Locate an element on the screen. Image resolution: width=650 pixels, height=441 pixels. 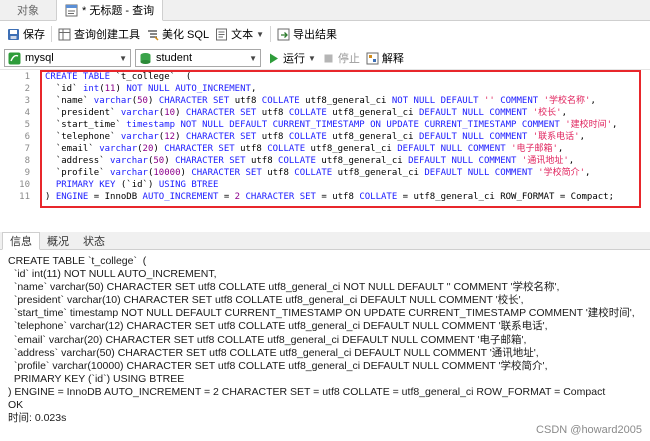
info-line: PRIMARY KEY (`id`) USING BTREE is located at coordinates (96, 378).